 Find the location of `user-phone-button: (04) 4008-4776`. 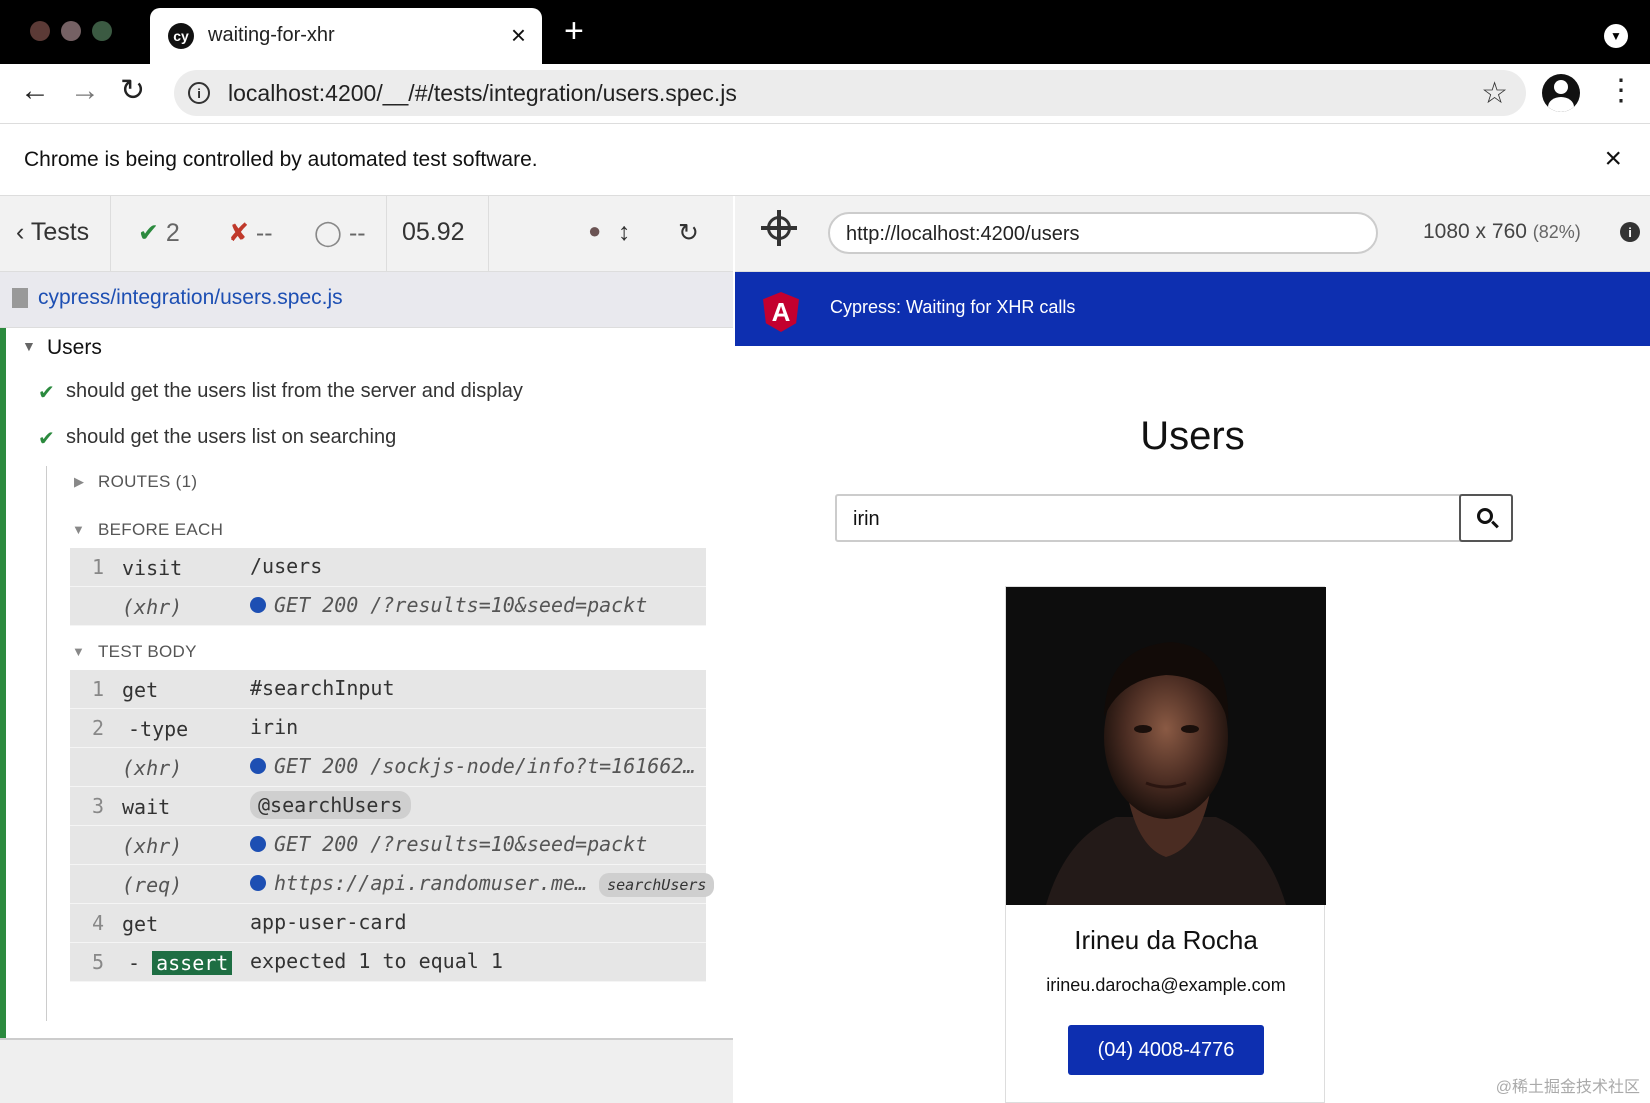

user-phone-button: (04) 4008-4776 is located at coordinates (1166, 1050).